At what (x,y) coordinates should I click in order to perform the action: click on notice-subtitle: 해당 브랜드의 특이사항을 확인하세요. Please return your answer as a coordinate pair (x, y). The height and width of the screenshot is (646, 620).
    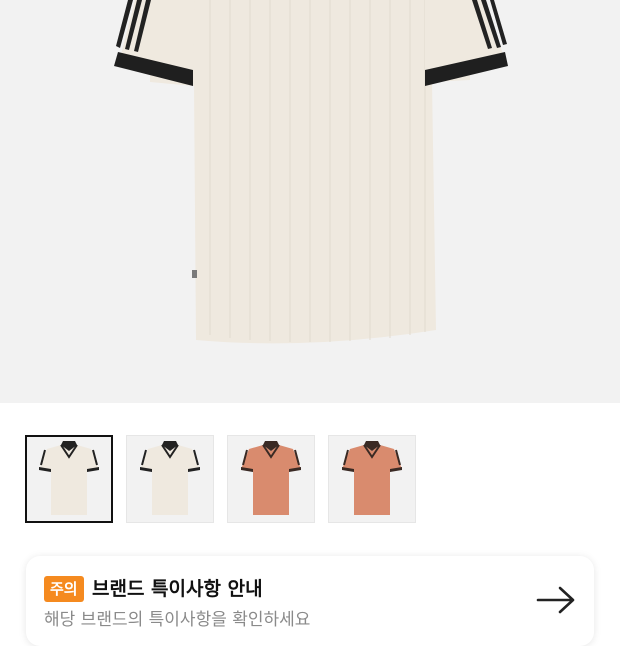
    Looking at the image, I should click on (177, 620).